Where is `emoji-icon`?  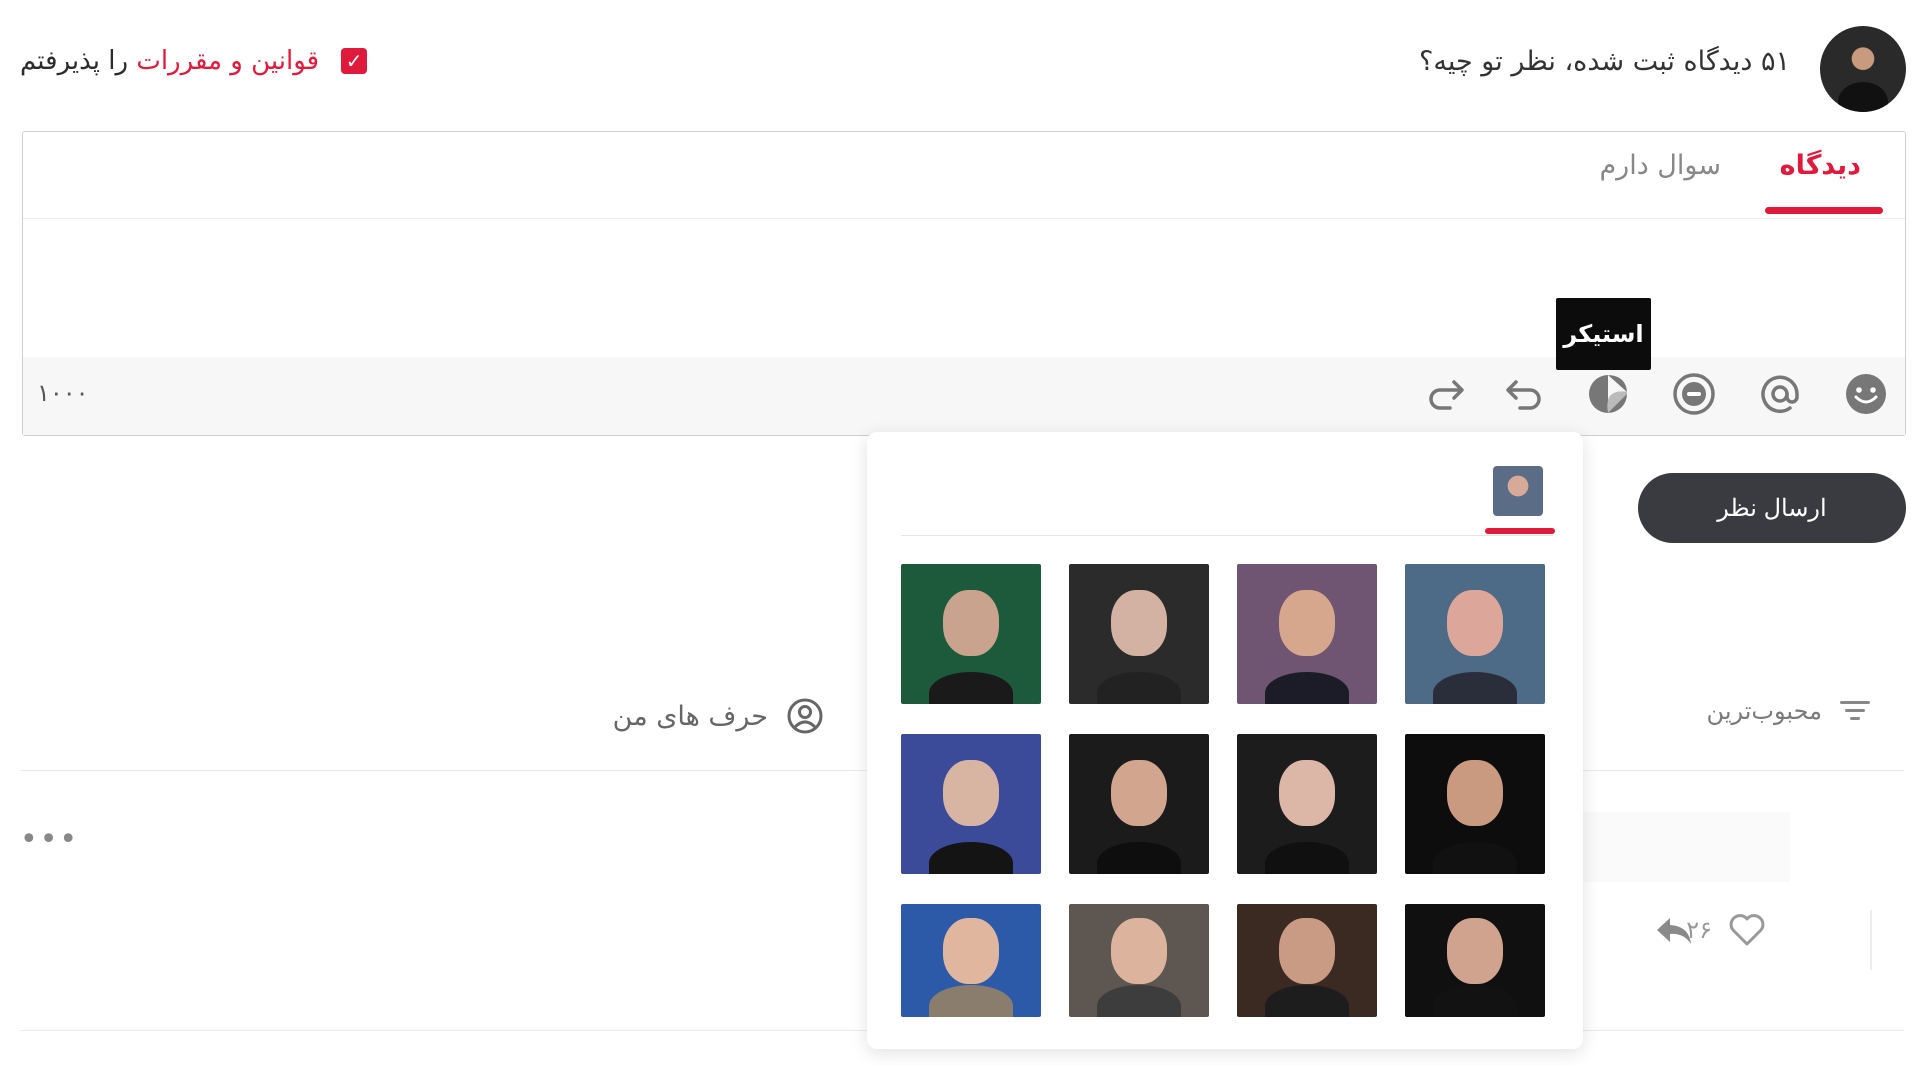
emoji-icon is located at coordinates (1866, 394).